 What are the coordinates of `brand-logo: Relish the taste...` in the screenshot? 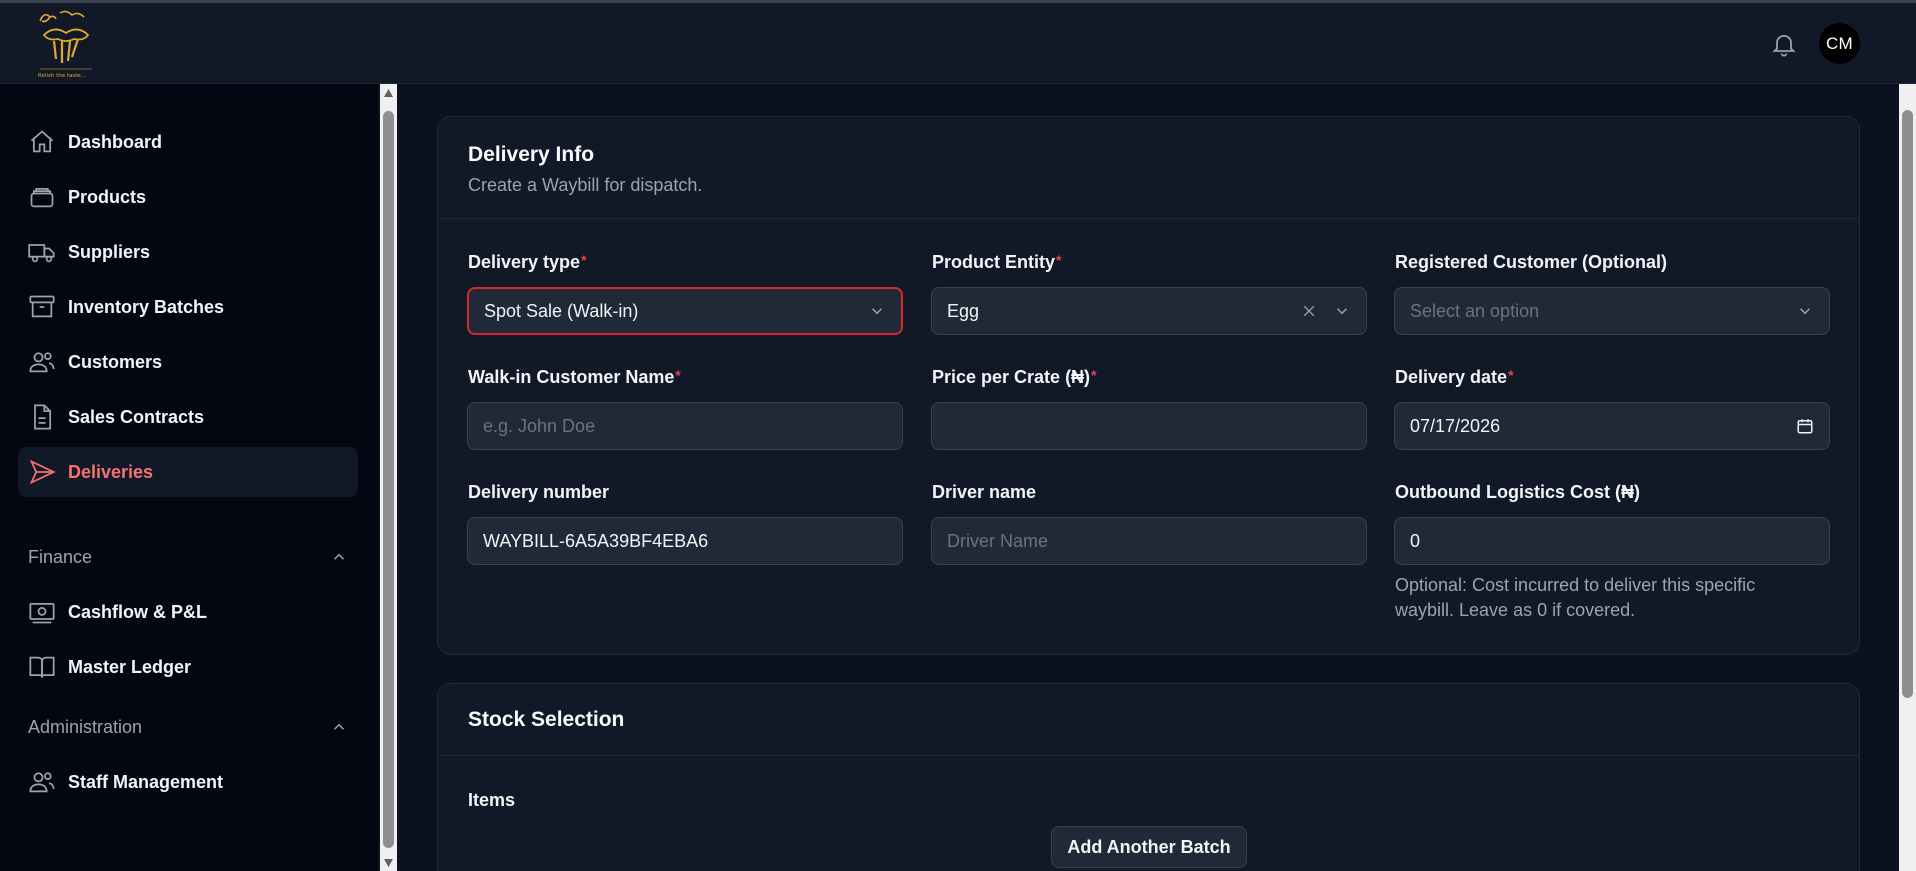 It's located at (66, 45).